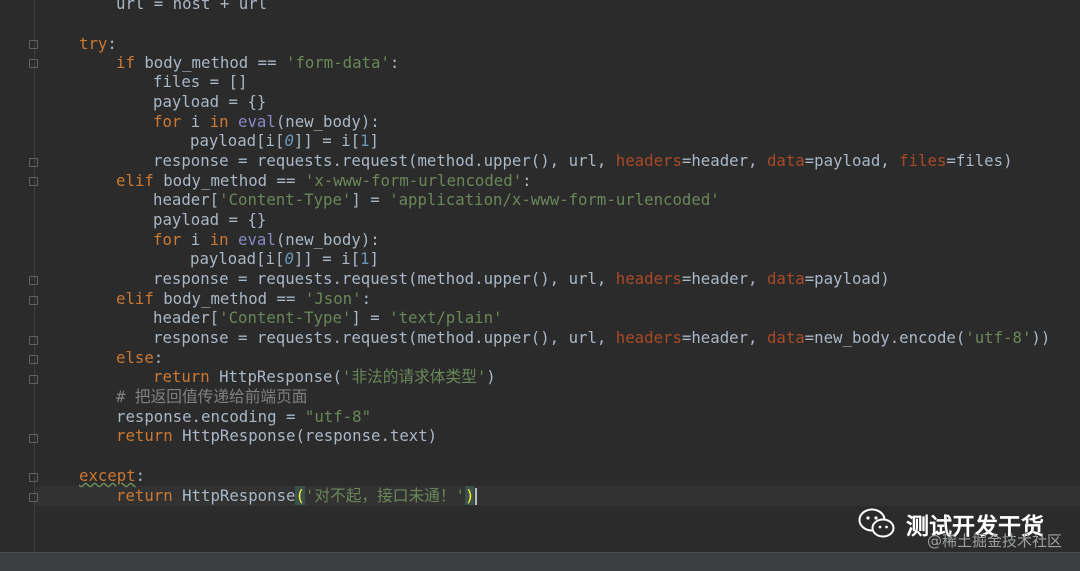  I want to click on code-line: url = host + url, so click(191, 7).